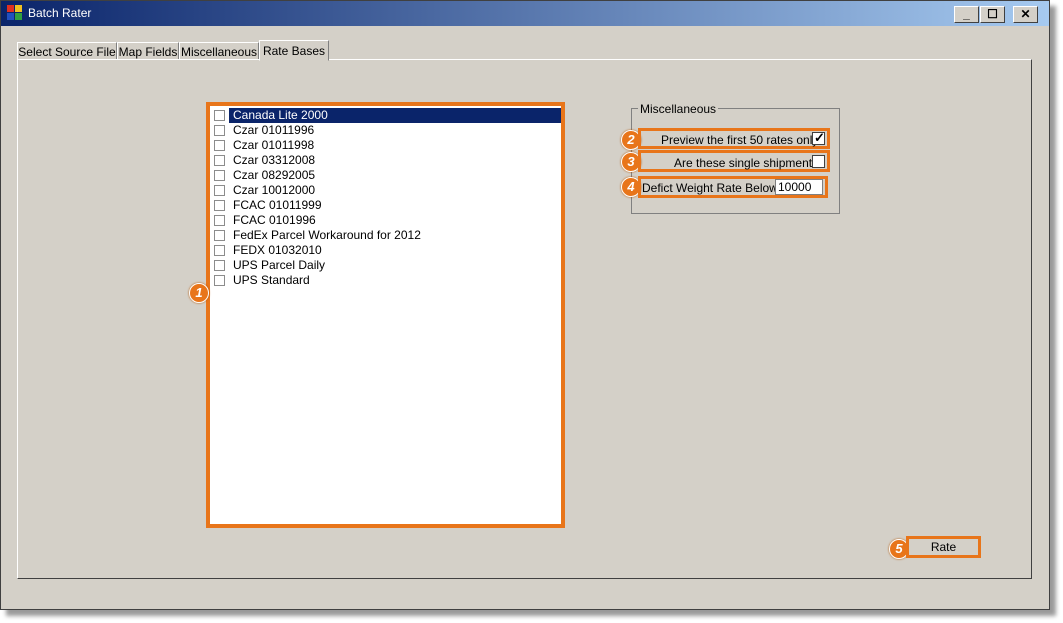 The width and height of the screenshot is (1063, 623). Describe the element at coordinates (799, 187) in the screenshot. I see `deficit-weight-input` at that location.